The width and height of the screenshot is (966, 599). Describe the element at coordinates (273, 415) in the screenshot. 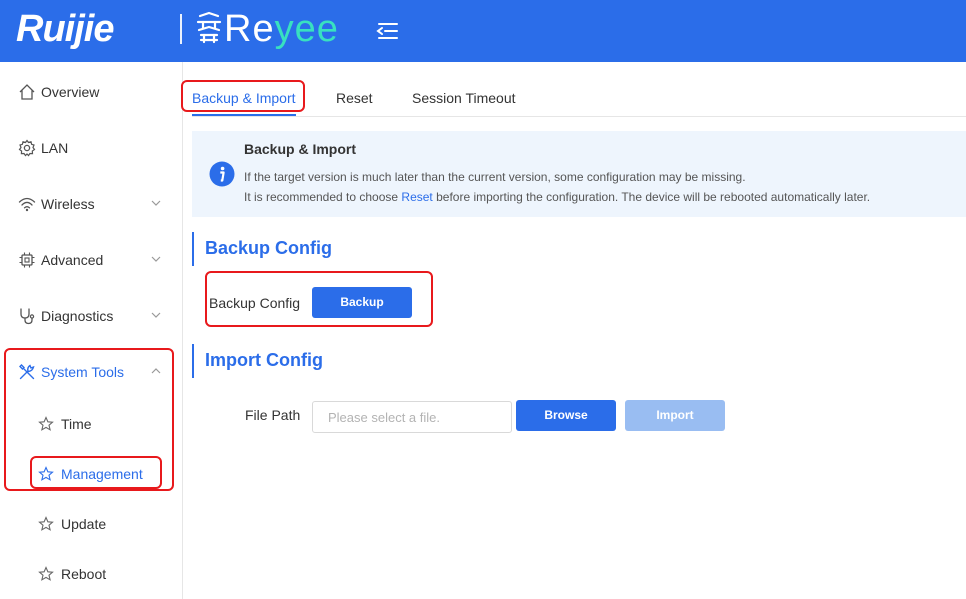

I see `file-path-label: File Path` at that location.